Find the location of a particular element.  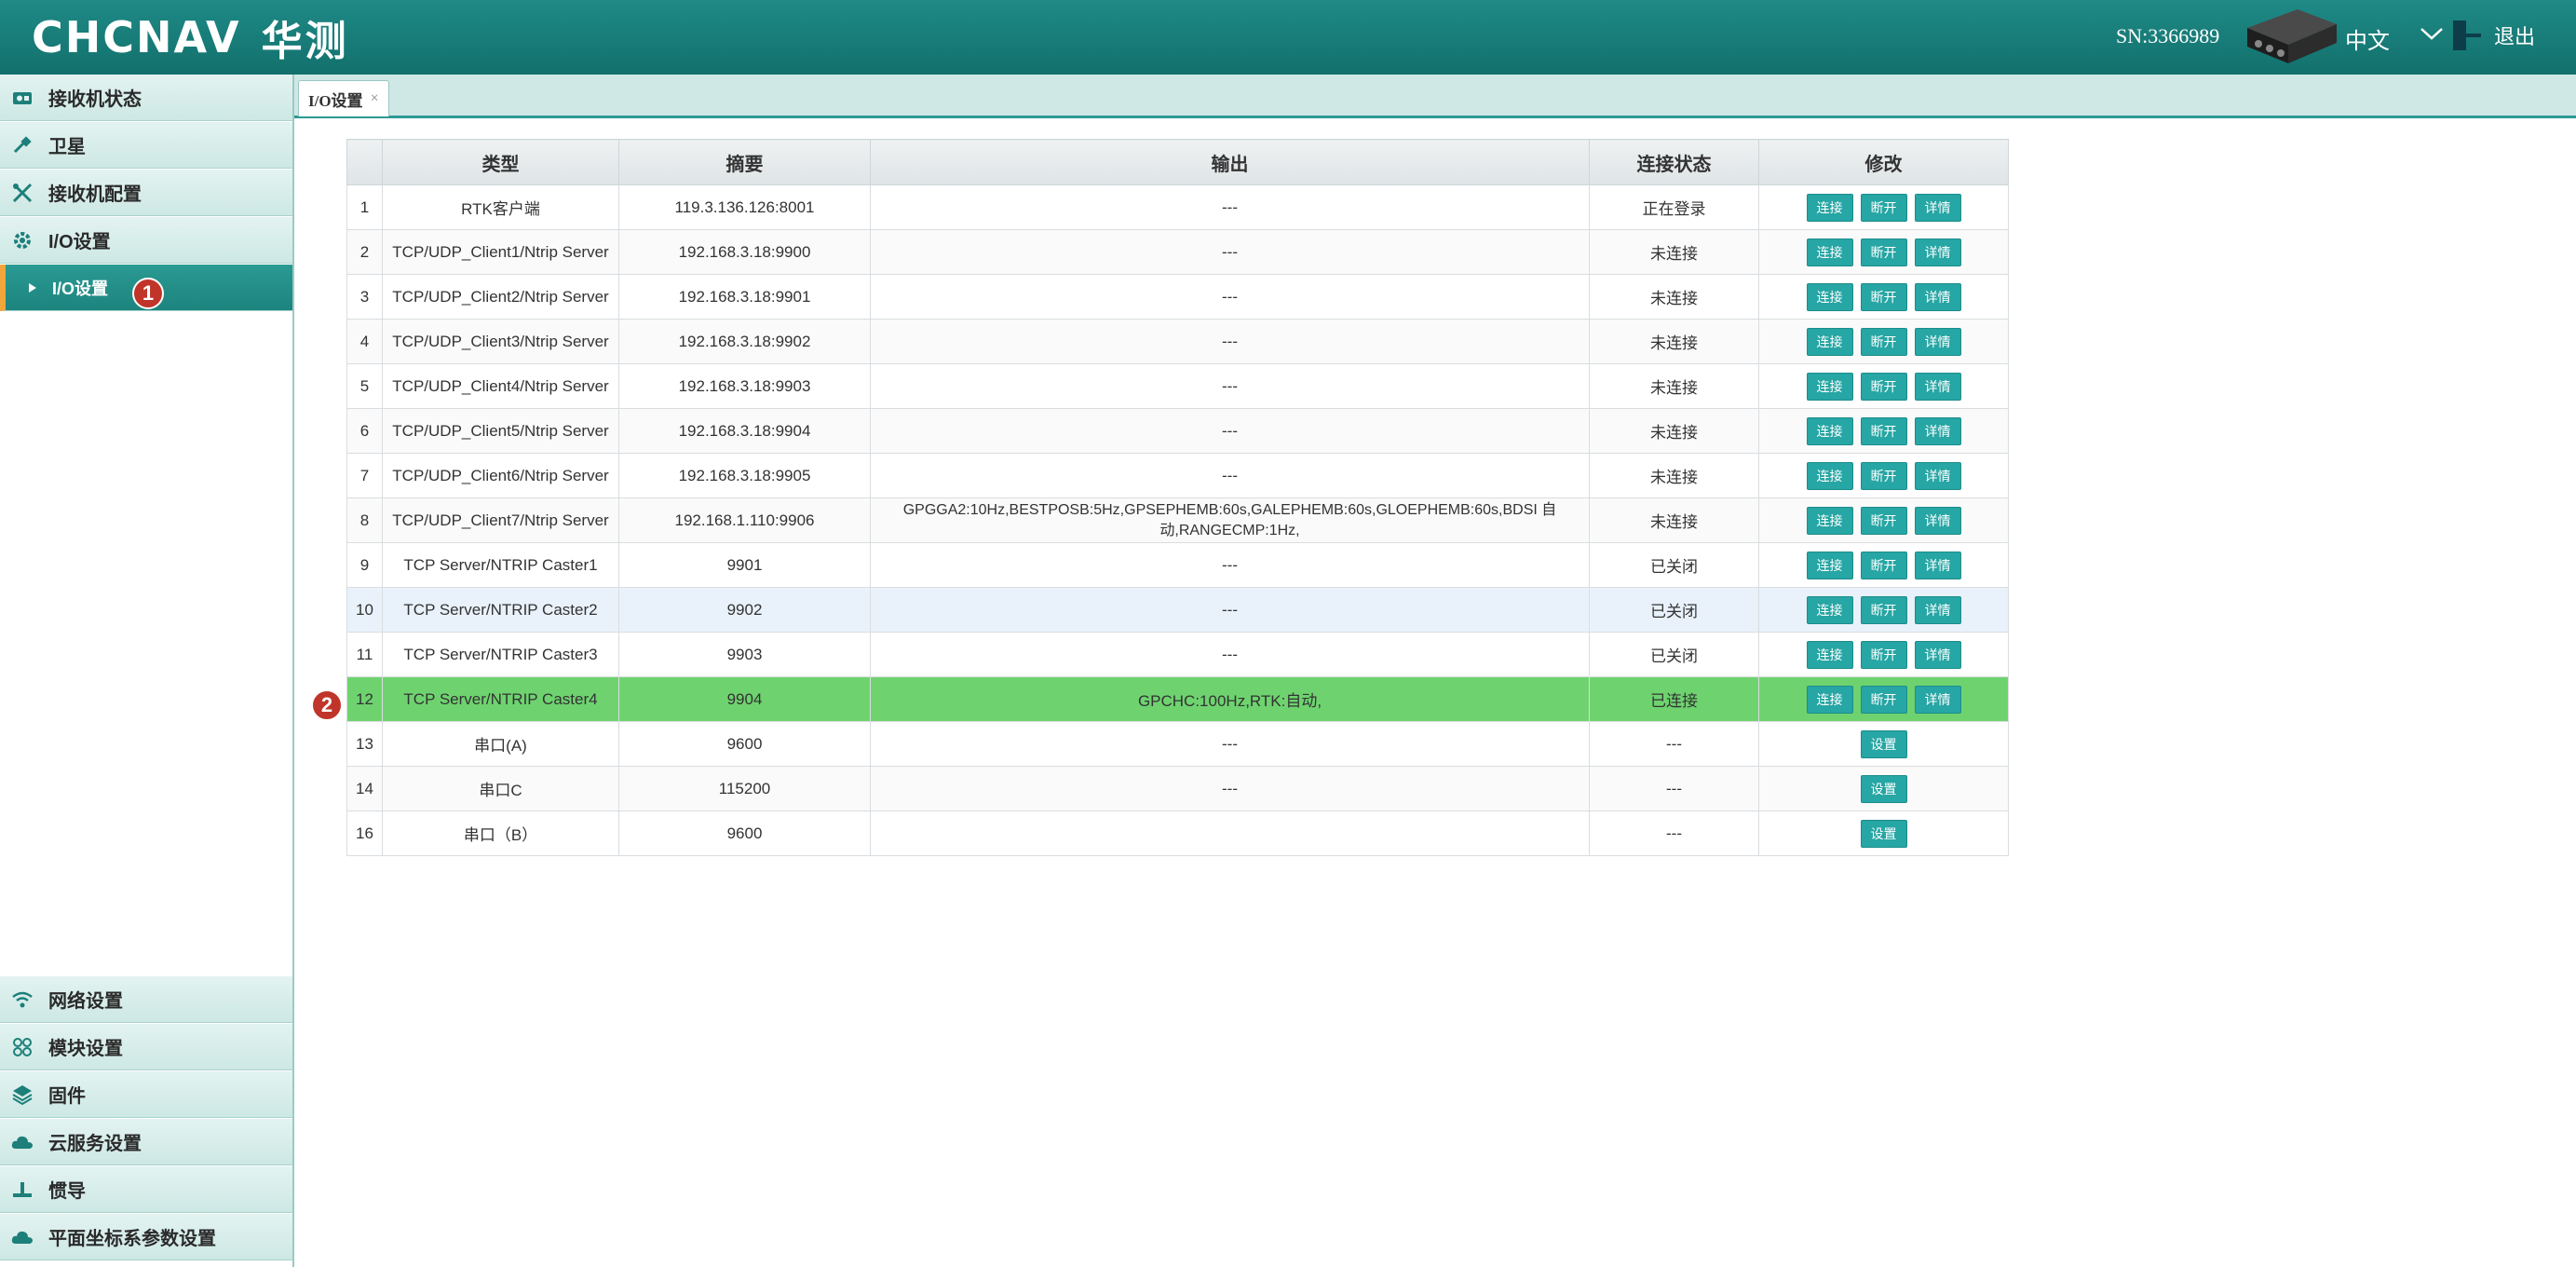

table-row: 13 串口(A) 9600 --- --- 设置 is located at coordinates (1177, 744).